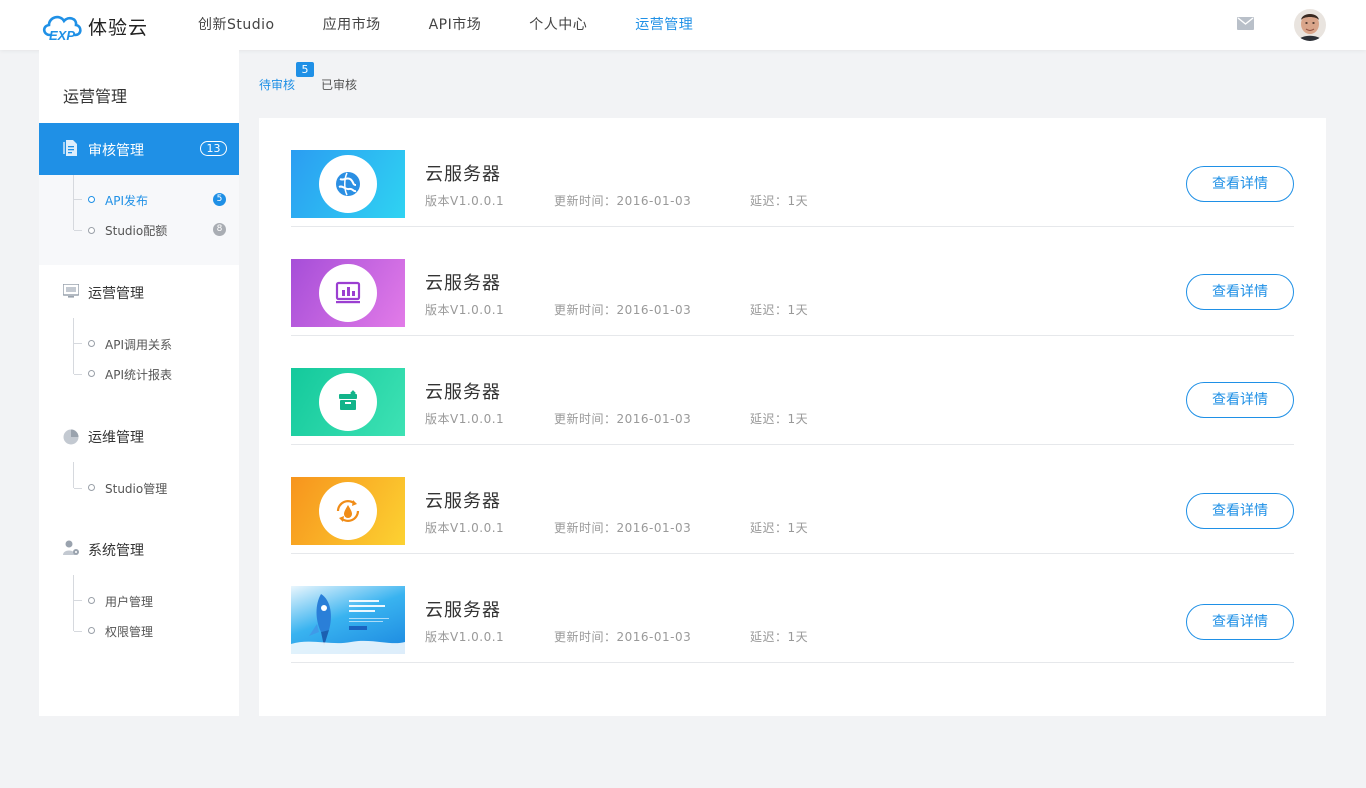 The width and height of the screenshot is (1366, 788). I want to click on rocket-banner-image, so click(348, 624).